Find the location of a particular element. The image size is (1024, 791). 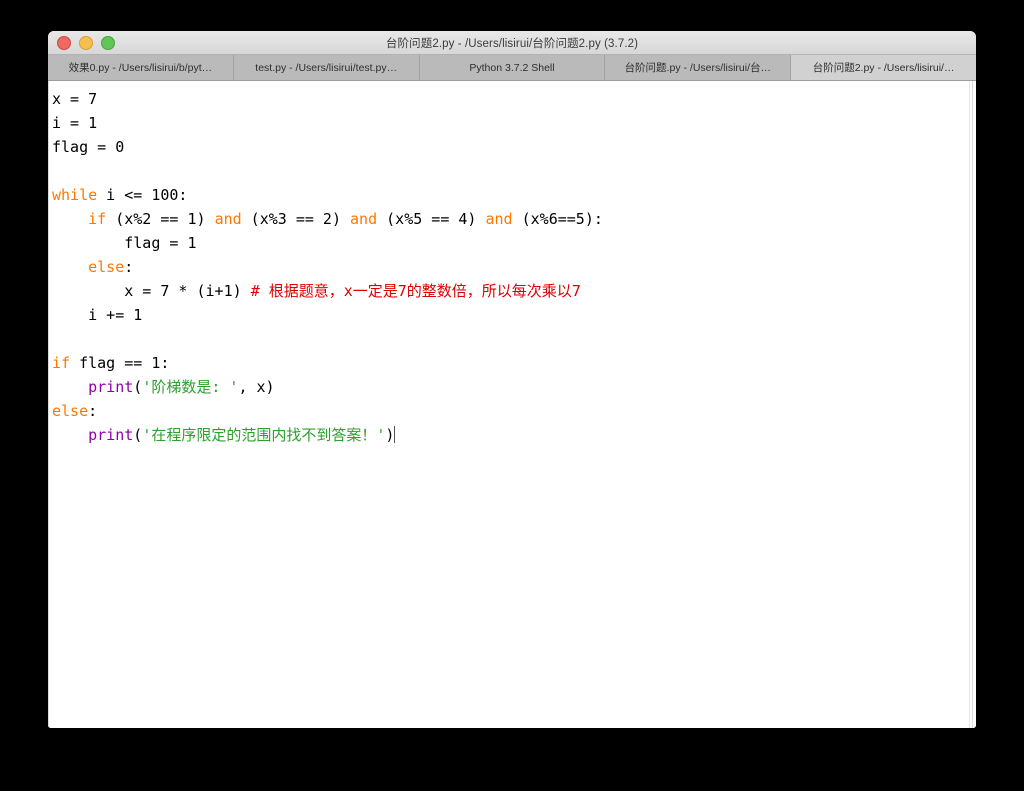

code-token-plain: i <= 100: is located at coordinates (142, 195).